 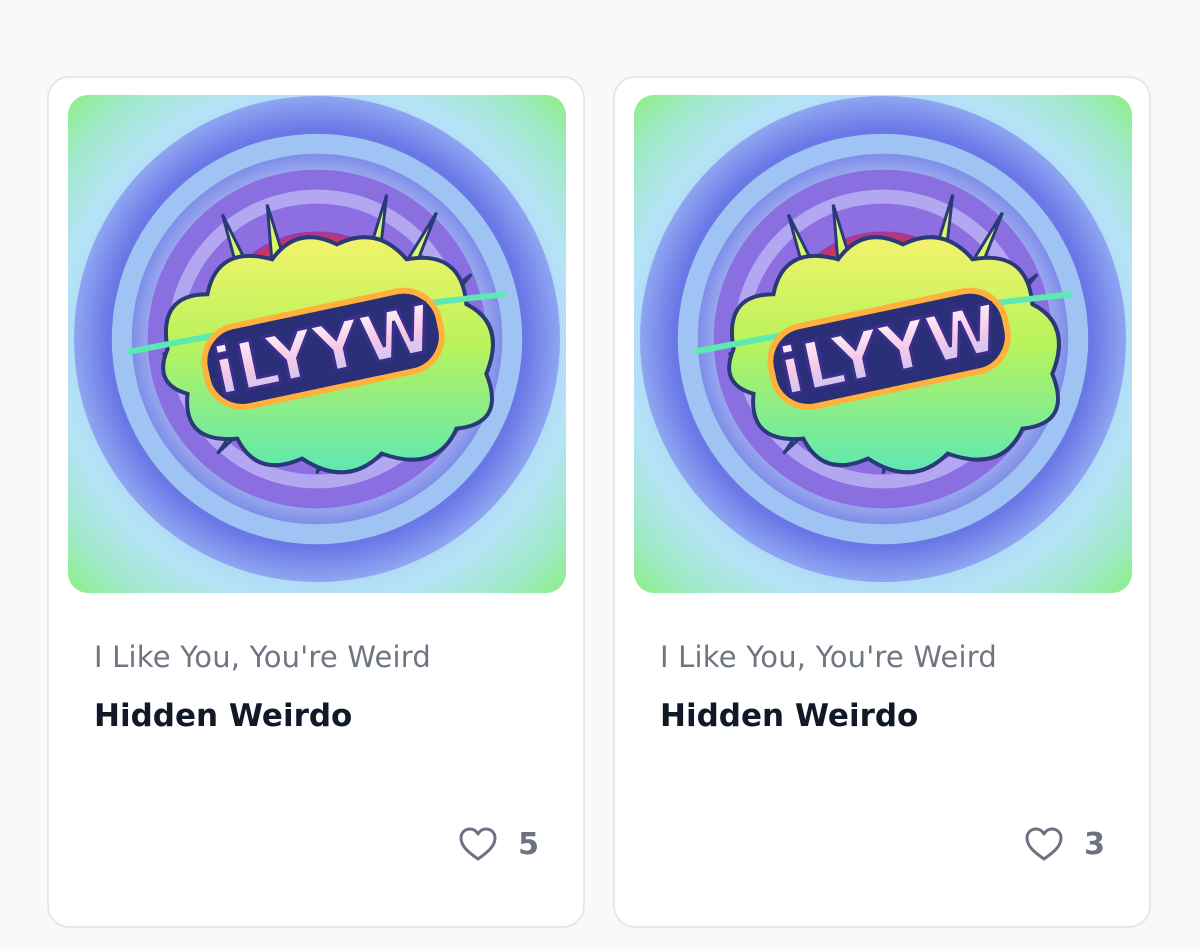 What do you see at coordinates (528, 844) in the screenshot?
I see `like-count: 5` at bounding box center [528, 844].